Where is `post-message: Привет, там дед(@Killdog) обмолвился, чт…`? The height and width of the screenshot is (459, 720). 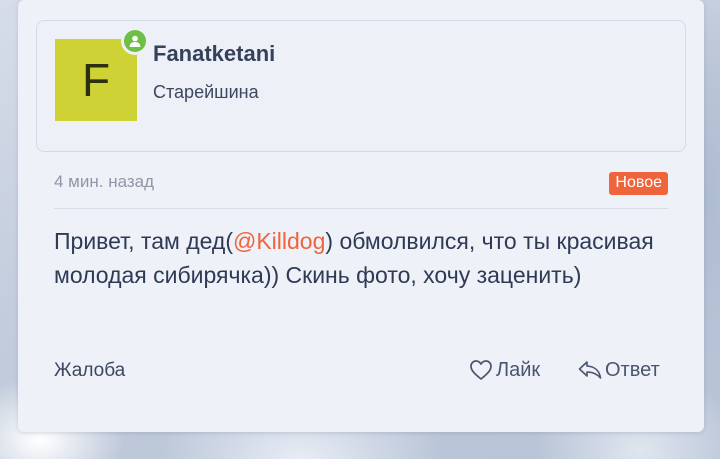
post-message: Привет, там дед(@Killdog) обмолвился, чт… is located at coordinates (364, 258).